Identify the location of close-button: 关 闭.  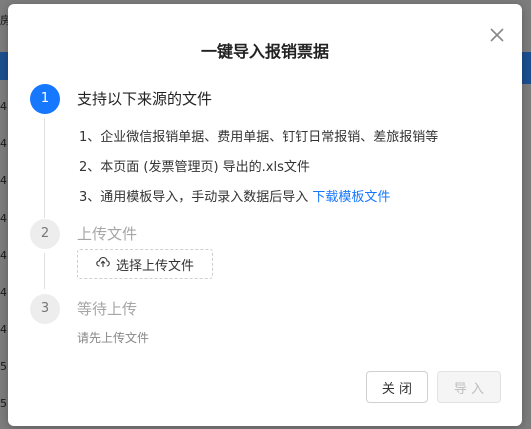
(397, 387).